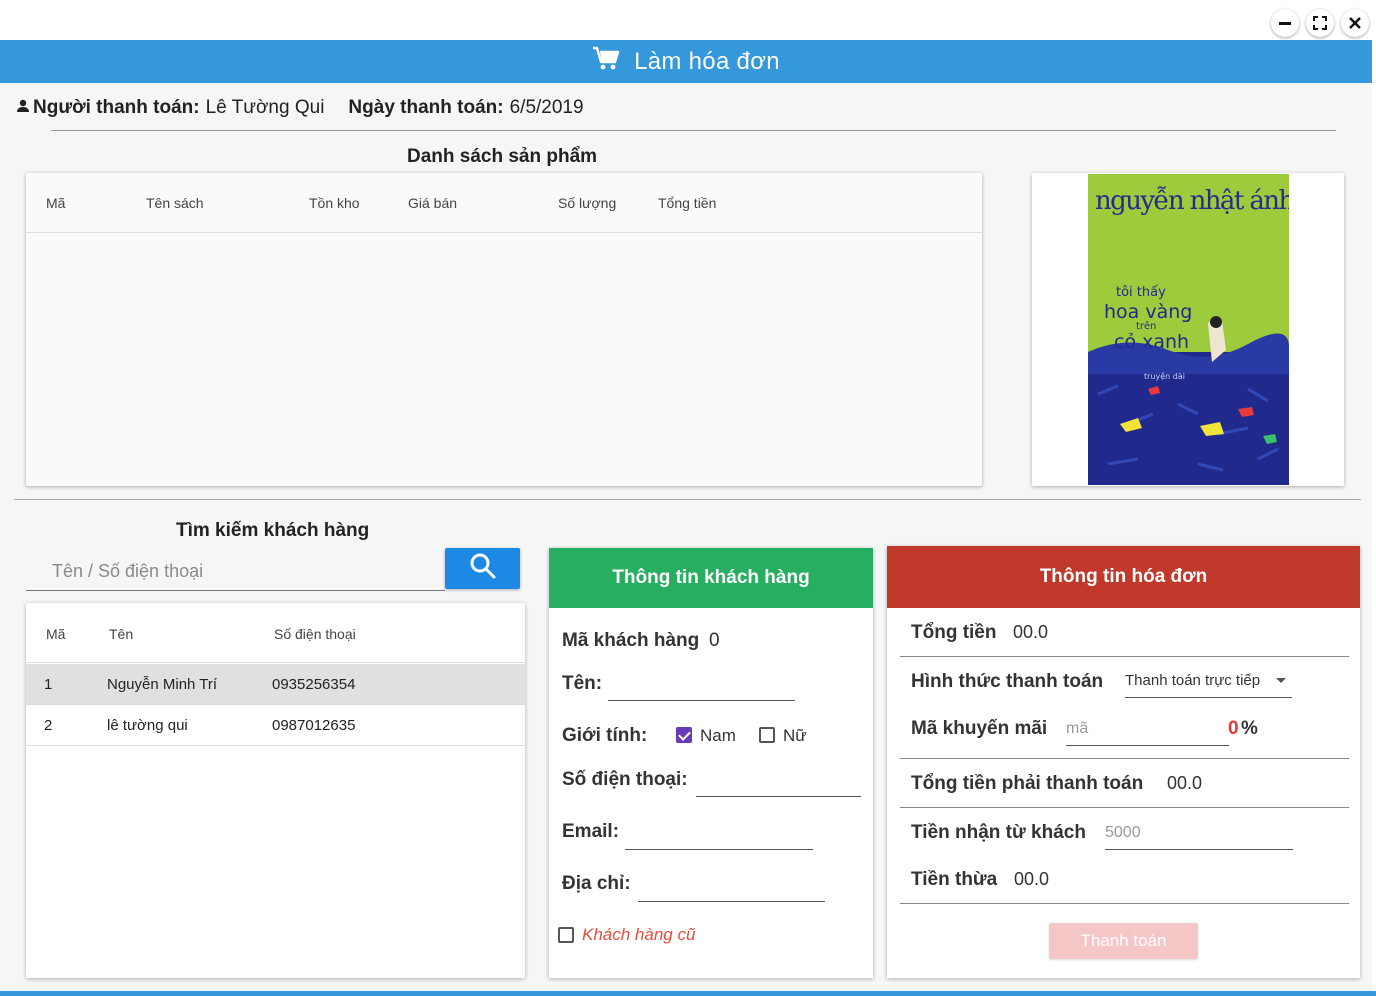 The width and height of the screenshot is (1376, 996). I want to click on name-label: Tên:, so click(582, 683).